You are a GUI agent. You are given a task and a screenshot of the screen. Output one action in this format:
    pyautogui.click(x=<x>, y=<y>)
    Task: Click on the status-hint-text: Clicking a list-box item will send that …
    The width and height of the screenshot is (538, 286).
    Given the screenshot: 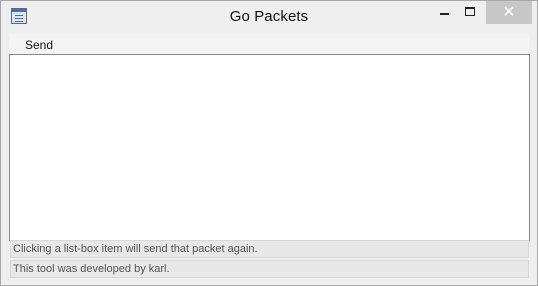 What is the action you would take?
    pyautogui.click(x=135, y=249)
    